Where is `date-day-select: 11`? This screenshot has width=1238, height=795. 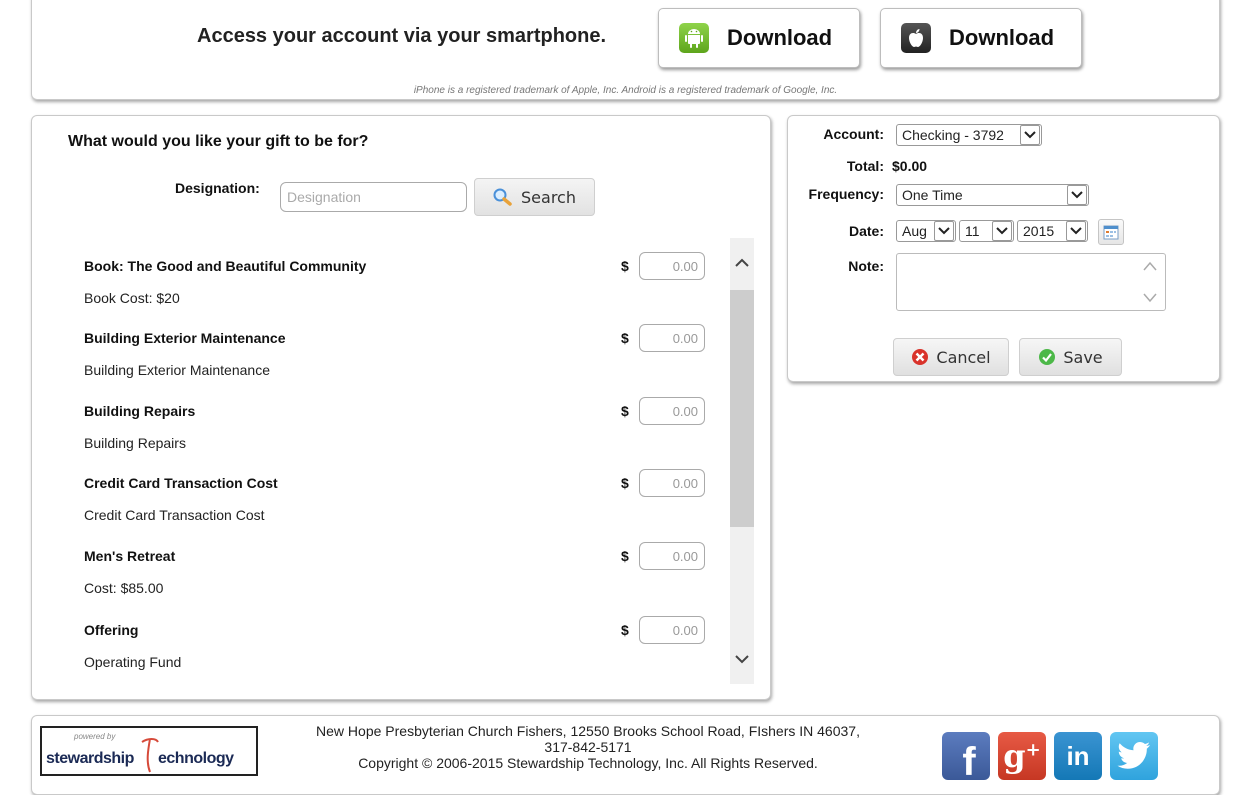 date-day-select: 11 is located at coordinates (986, 231).